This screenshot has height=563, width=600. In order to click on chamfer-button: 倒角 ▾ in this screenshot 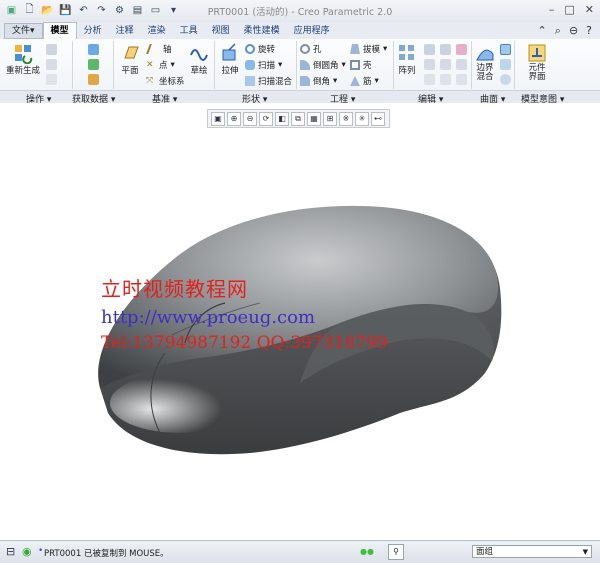, I will do `click(318, 81)`.